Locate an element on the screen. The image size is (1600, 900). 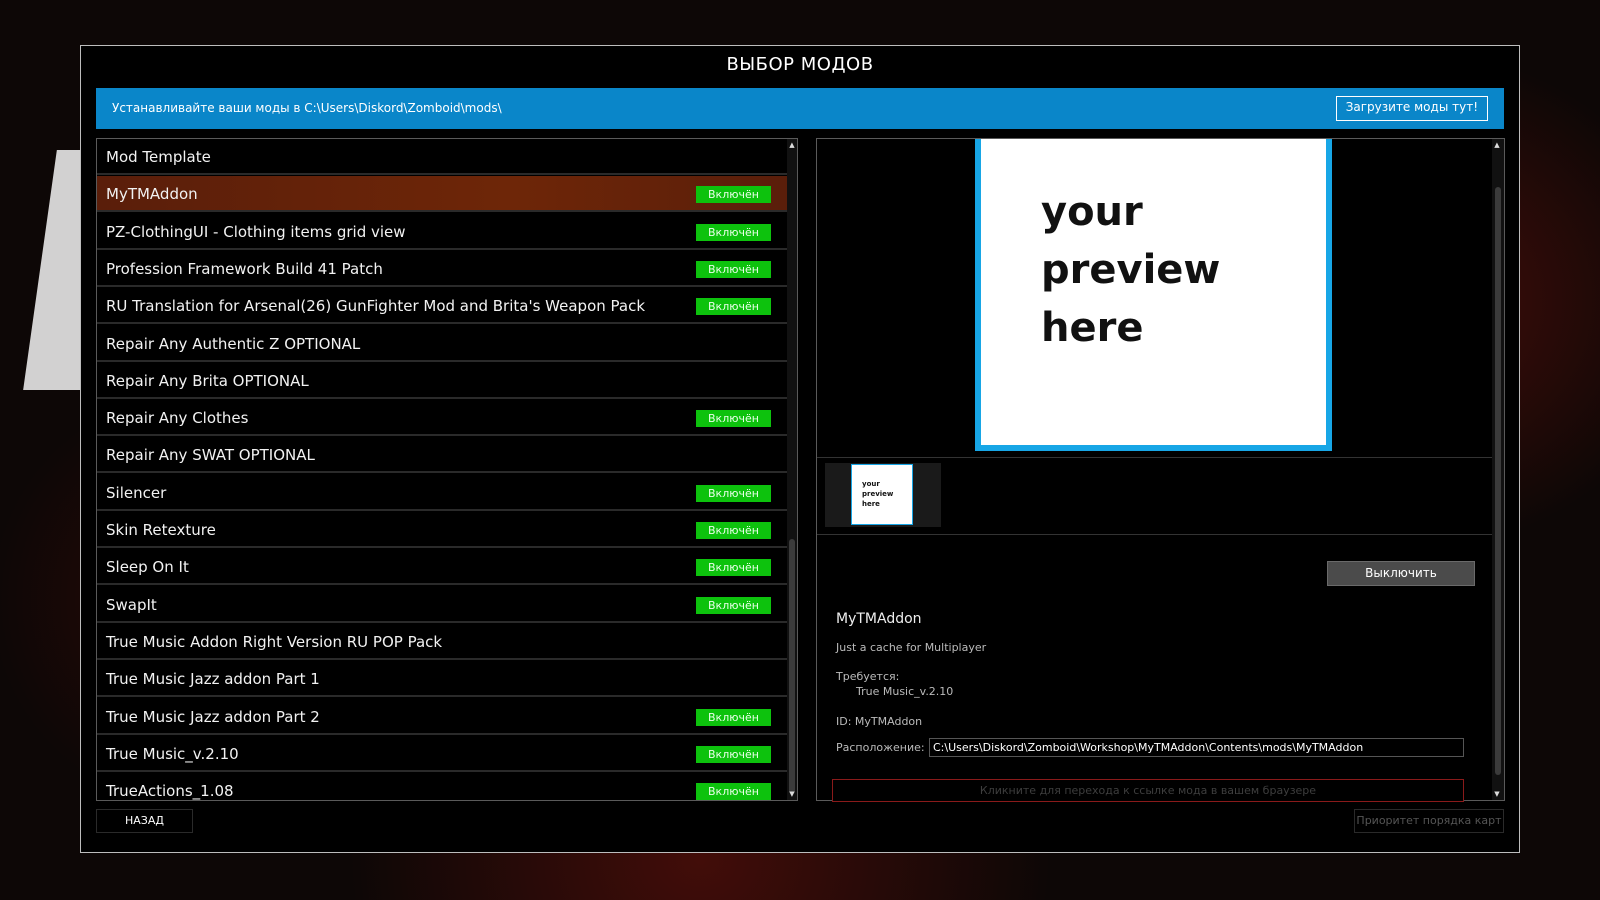
detail-scrollbar: ▲ ▼ is located at coordinates (1498, 469).